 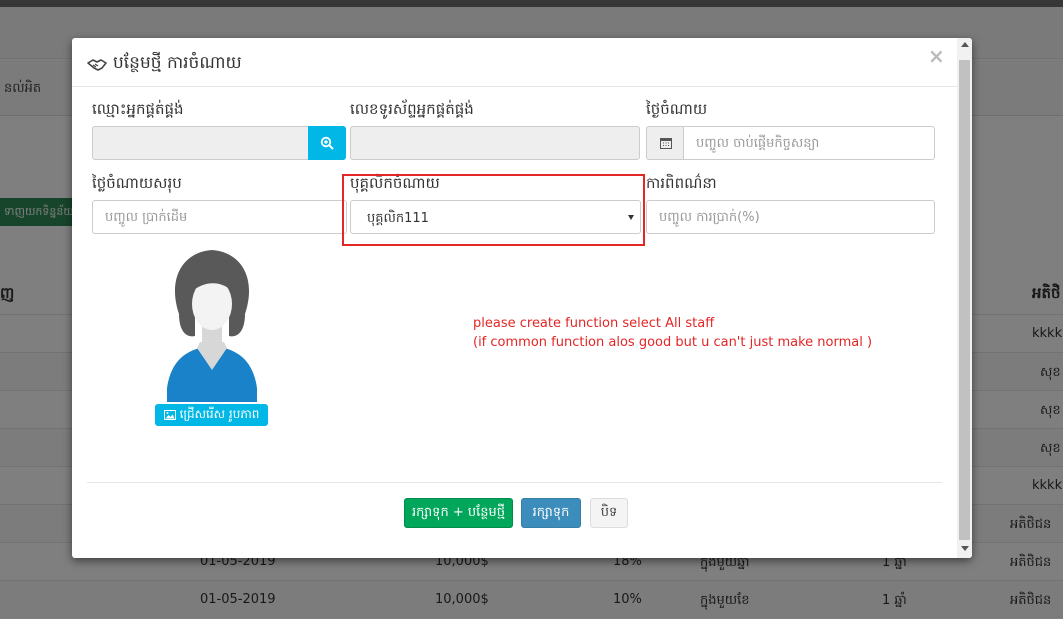 I want to click on interest-input: បញ្ចូល ការប្រាក់(%), so click(x=790, y=217).